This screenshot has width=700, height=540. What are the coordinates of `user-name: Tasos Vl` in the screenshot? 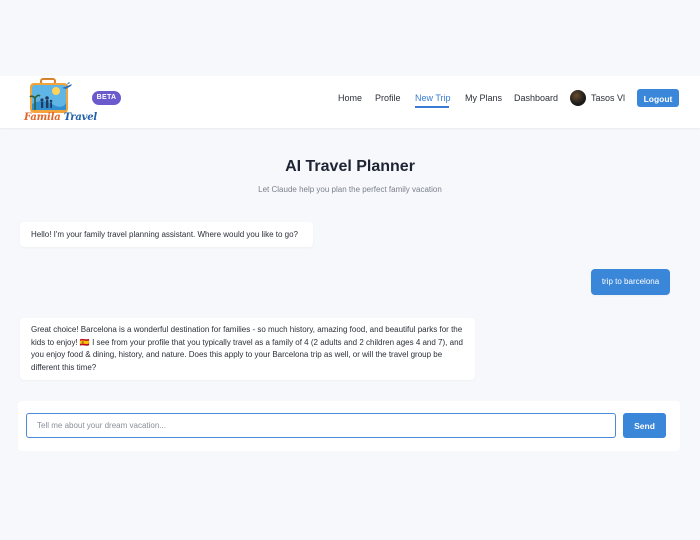 It's located at (608, 98).